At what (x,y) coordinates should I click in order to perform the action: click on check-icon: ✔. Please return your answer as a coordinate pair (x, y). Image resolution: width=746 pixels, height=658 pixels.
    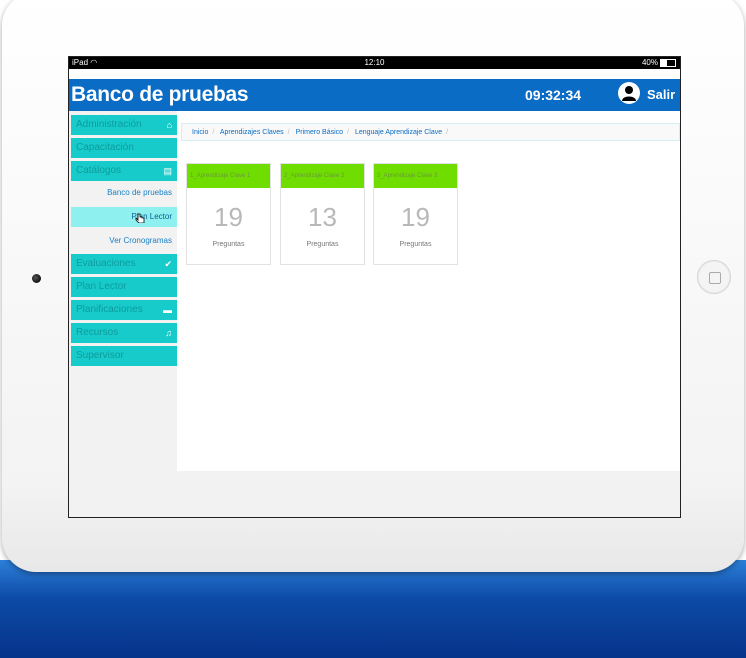
    Looking at the image, I should click on (168, 264).